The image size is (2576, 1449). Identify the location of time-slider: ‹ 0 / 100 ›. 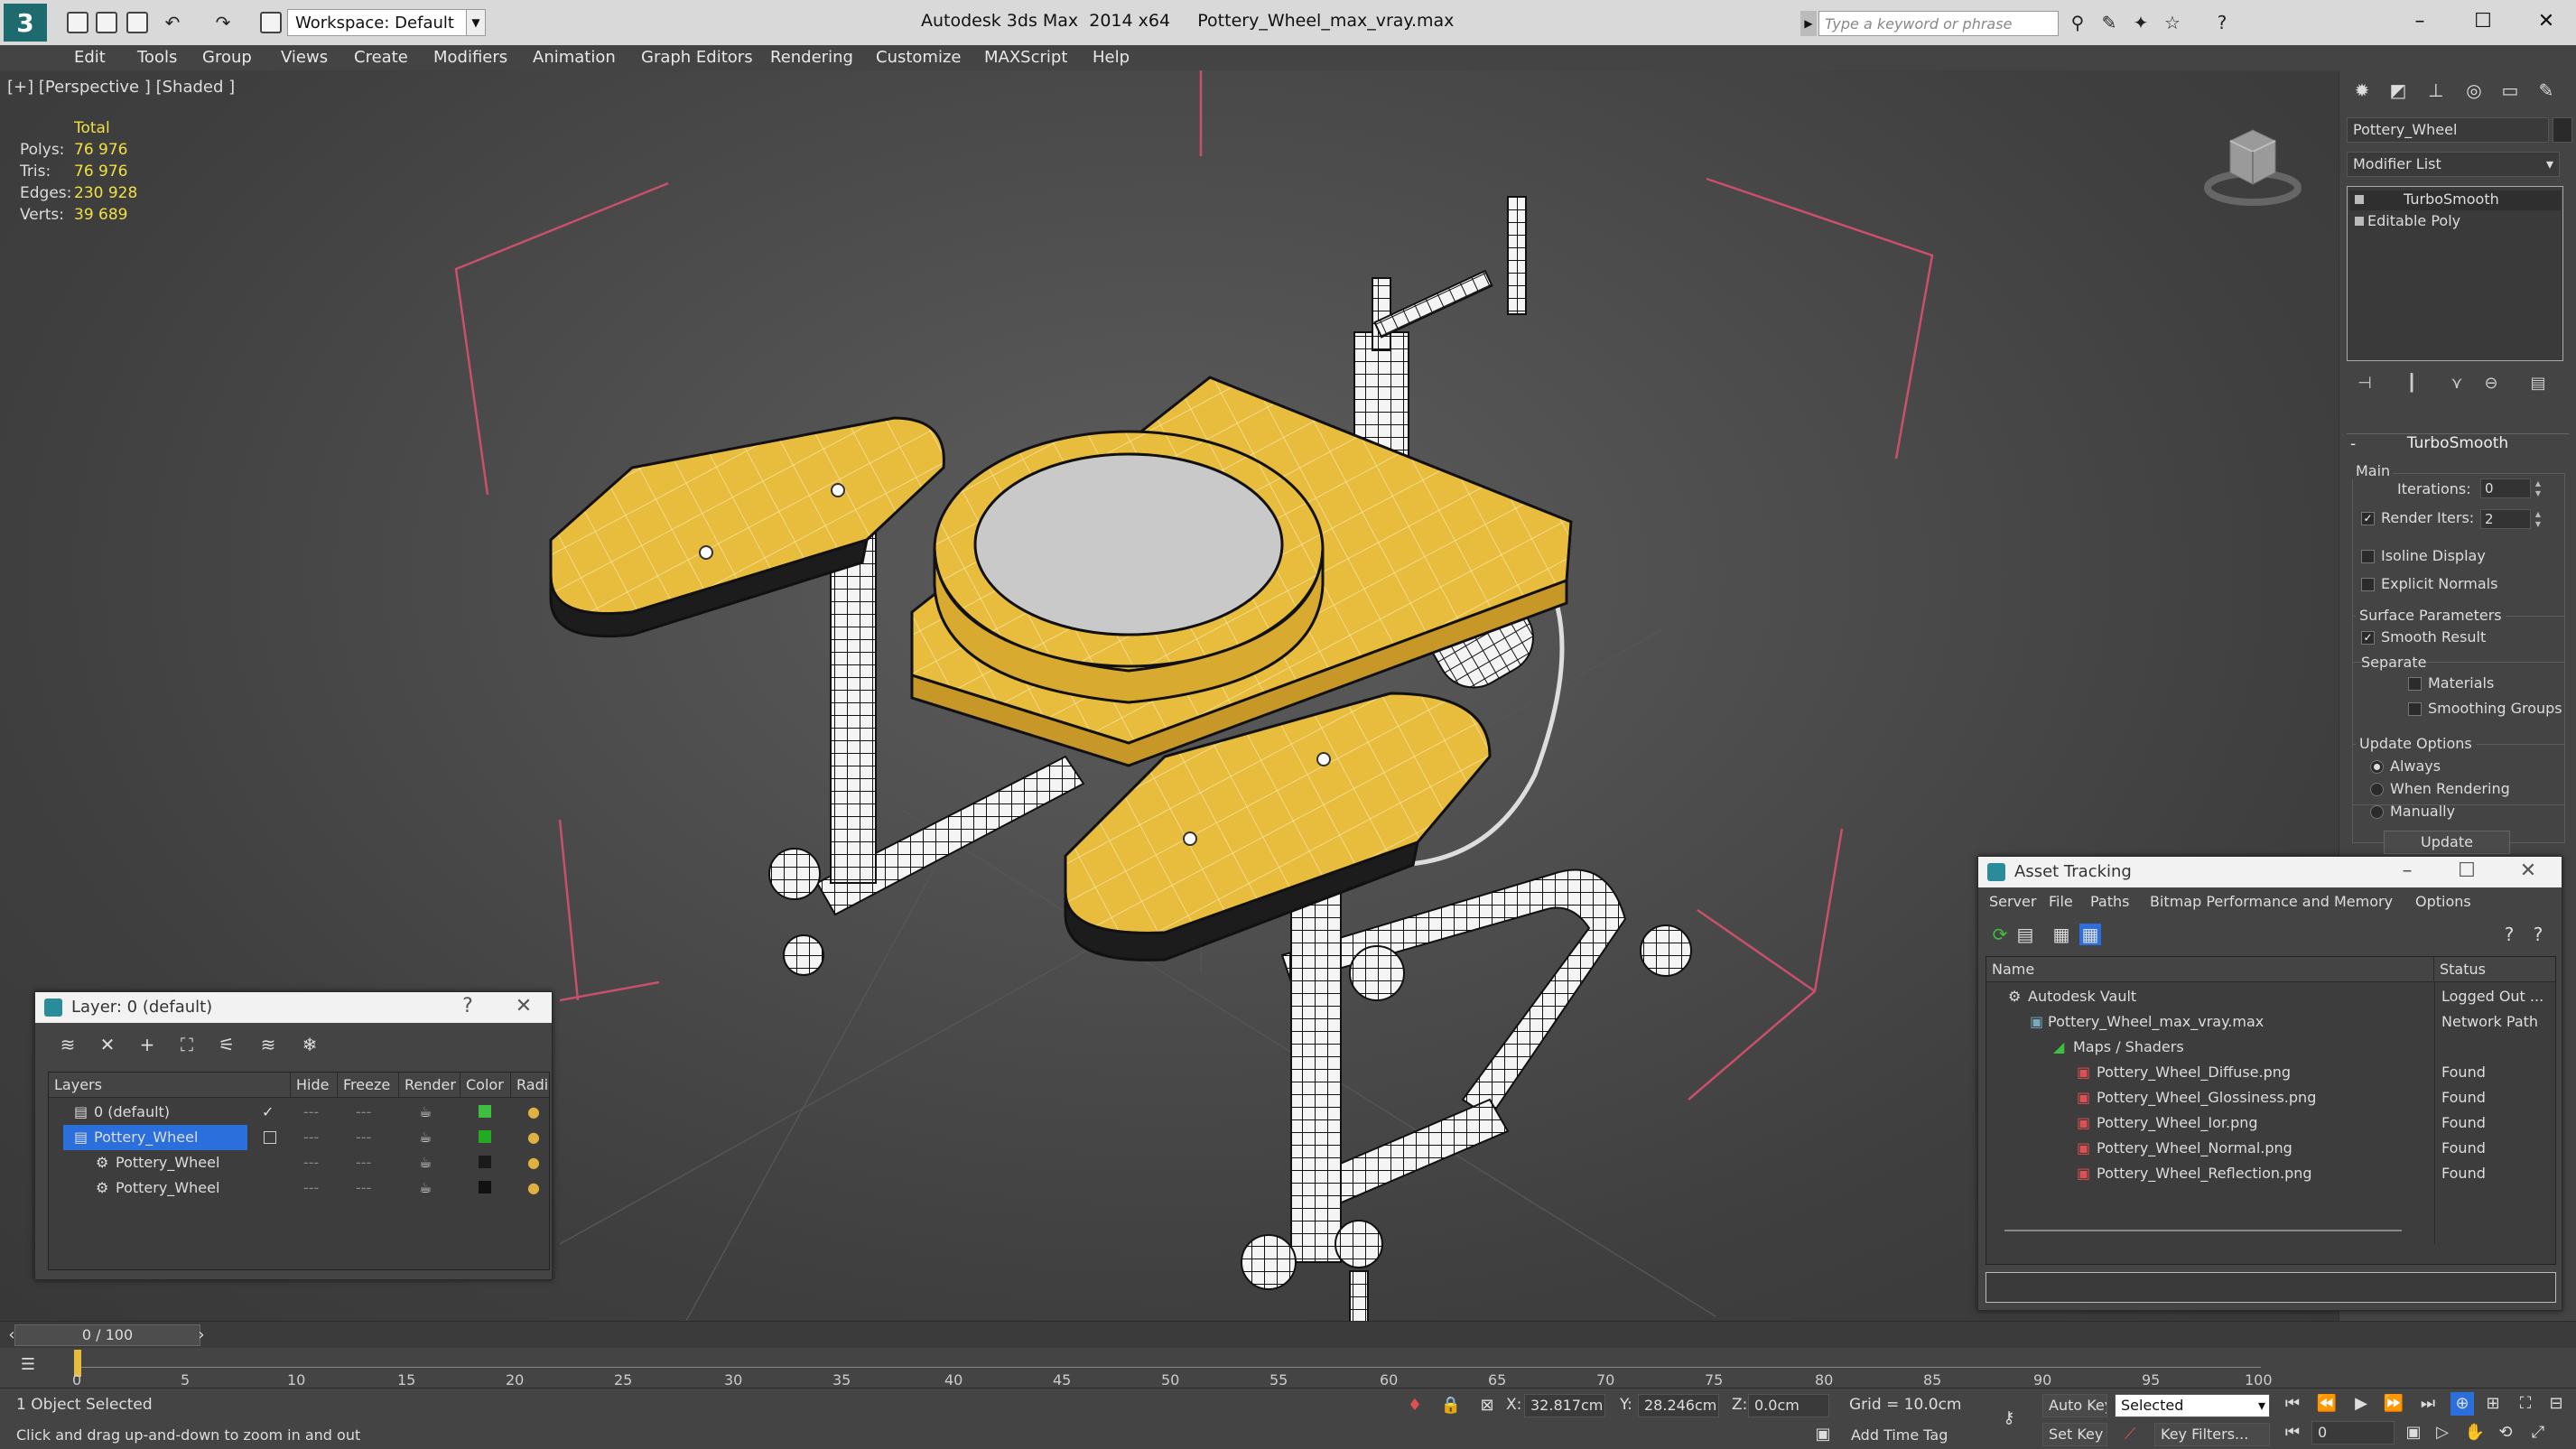
(1288, 1334).